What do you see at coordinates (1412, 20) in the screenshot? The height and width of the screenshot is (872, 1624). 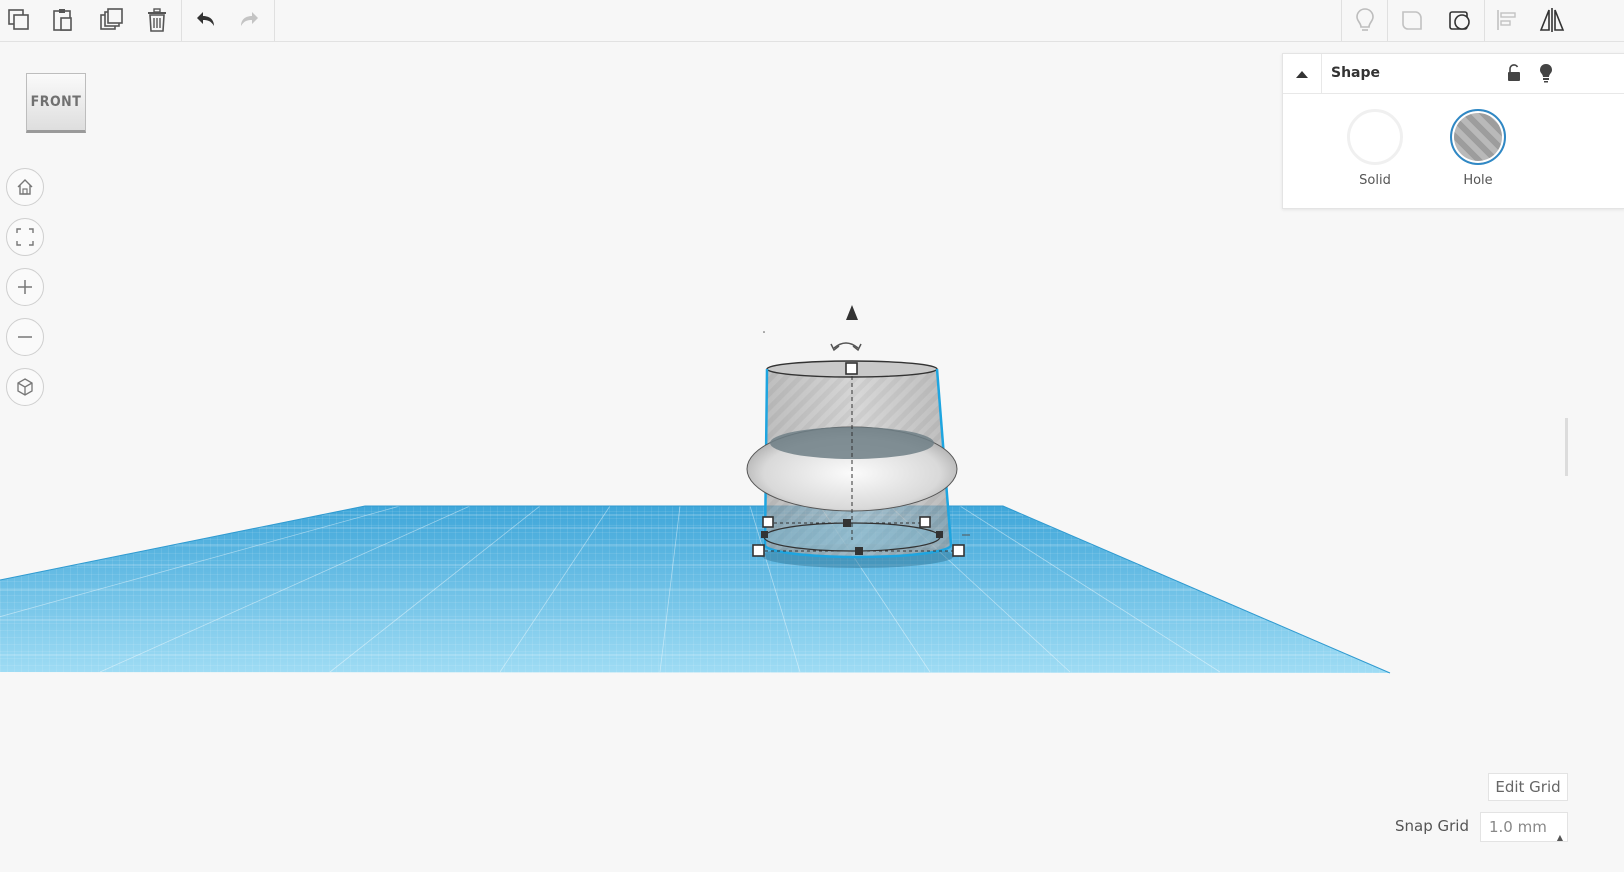 I see `shape-outline-icon` at bounding box center [1412, 20].